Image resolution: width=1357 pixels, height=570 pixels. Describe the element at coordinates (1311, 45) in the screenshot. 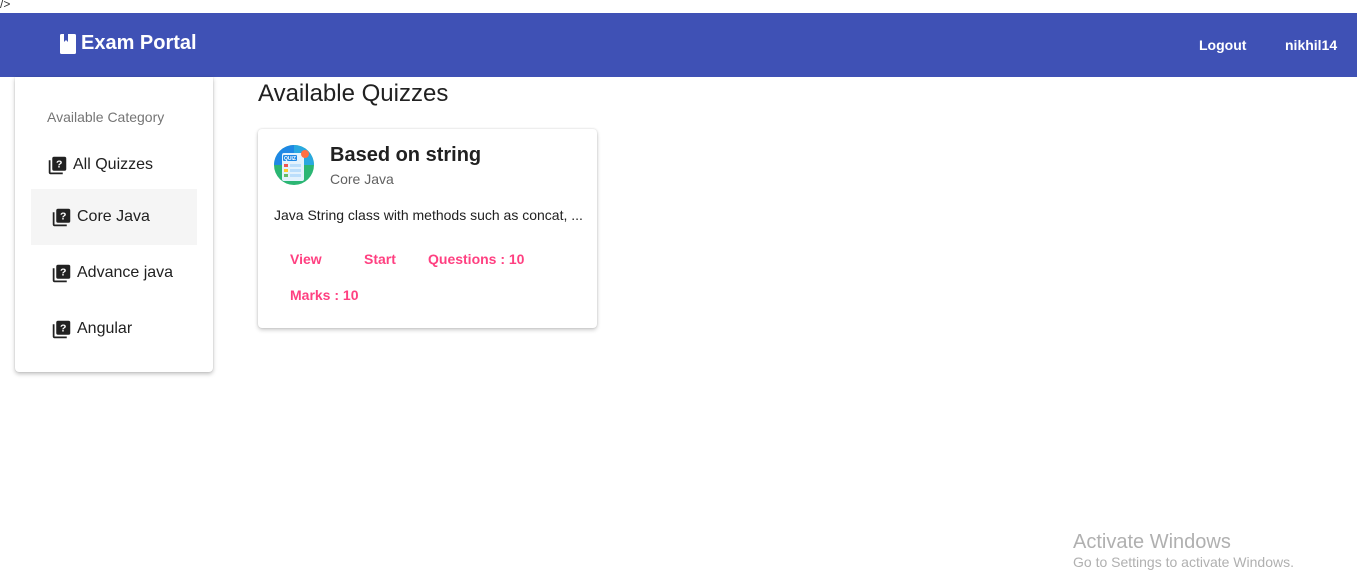

I see `user-button: nikhil14` at that location.